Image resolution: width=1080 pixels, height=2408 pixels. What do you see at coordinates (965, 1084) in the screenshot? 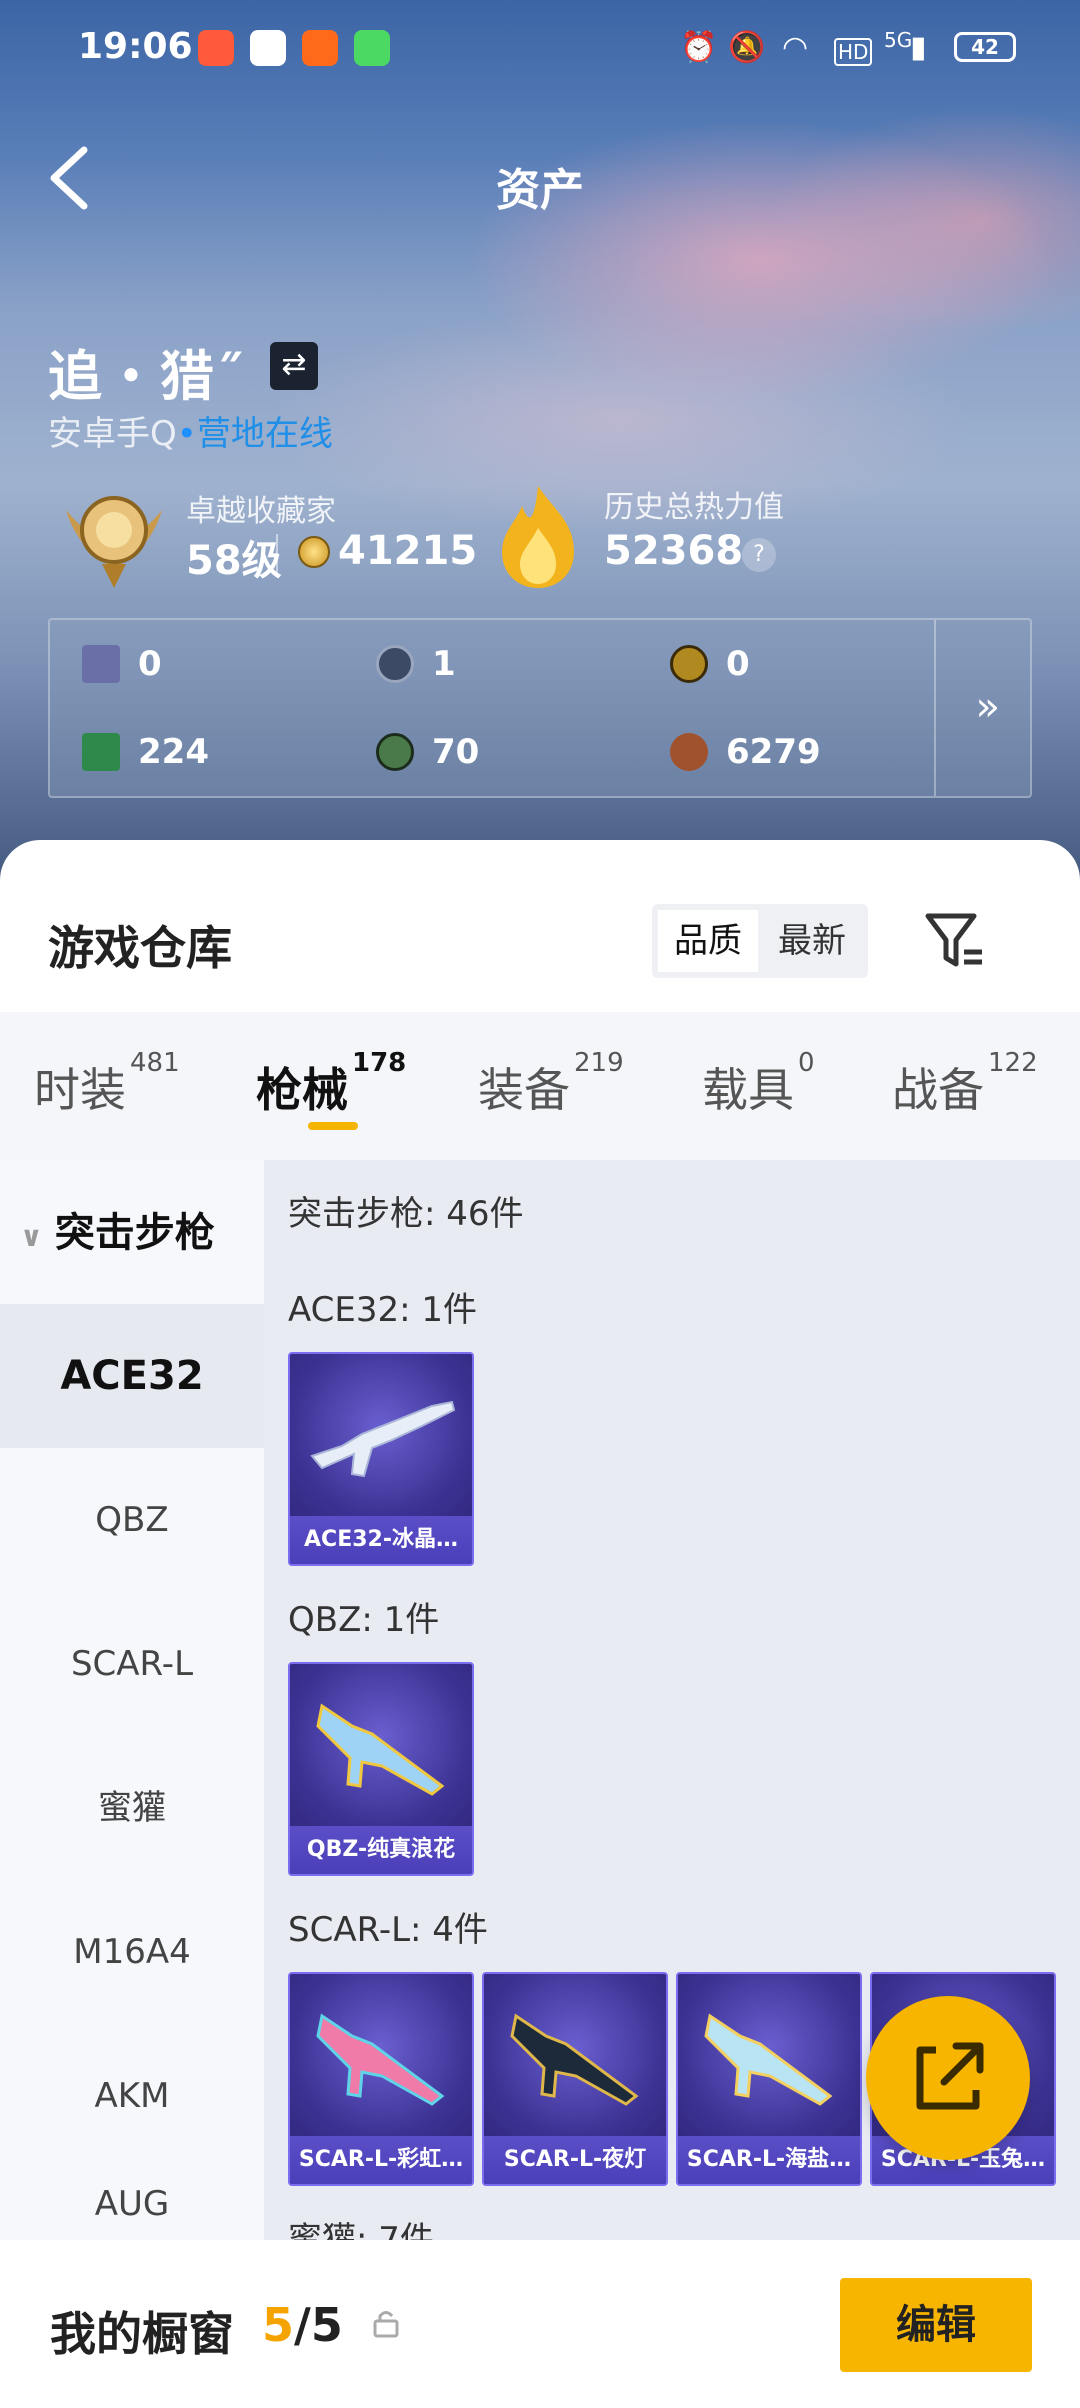
I see `tab-gear: 战备 122` at bounding box center [965, 1084].